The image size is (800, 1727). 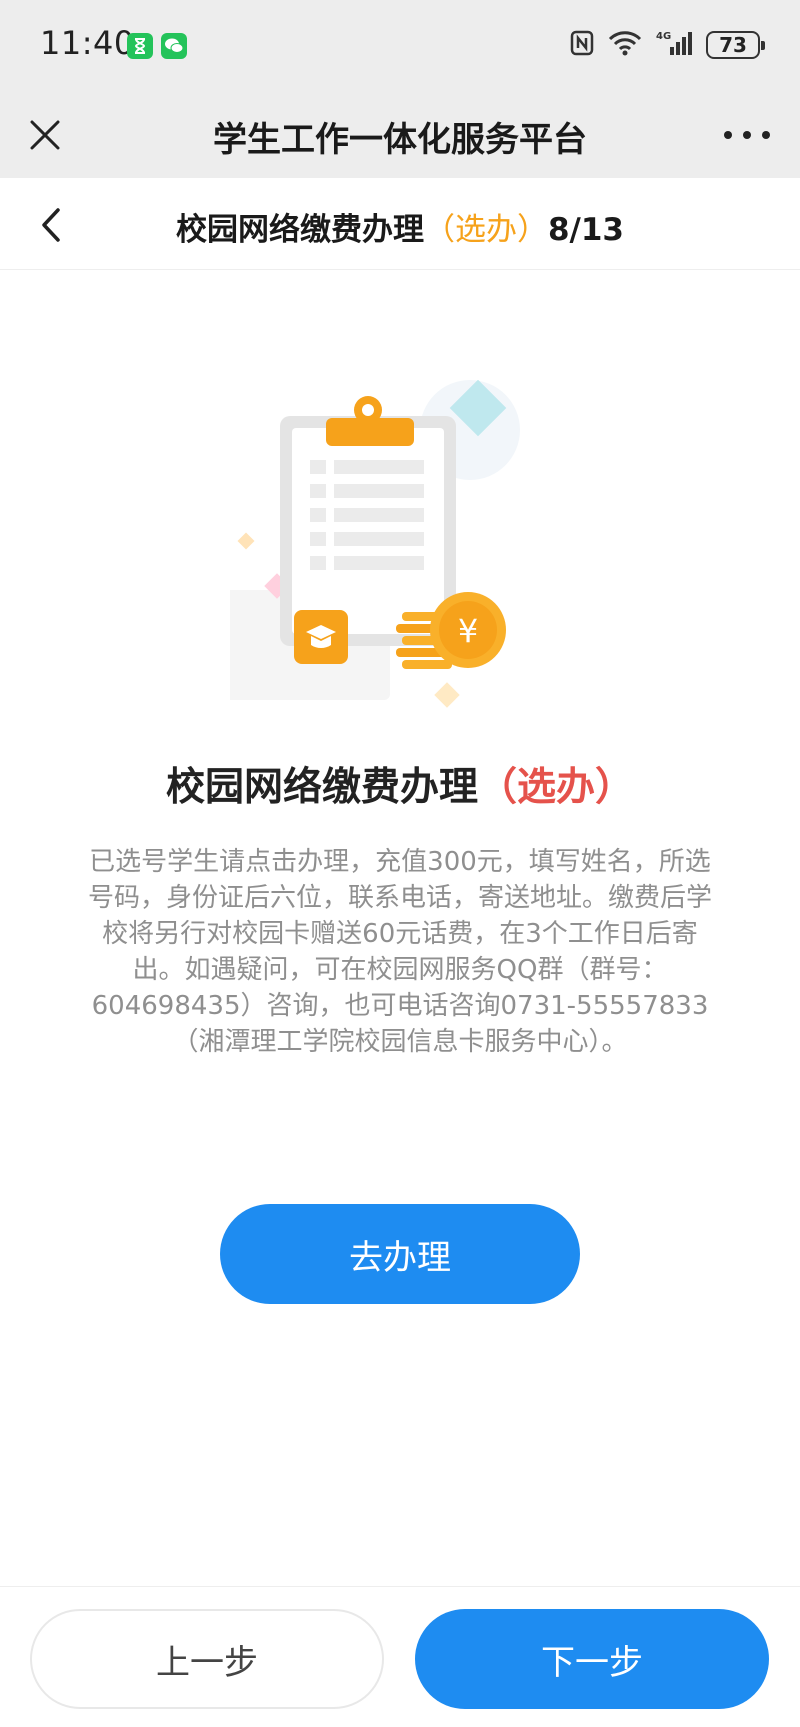 I want to click on title-bar: 学生工作一体化服务平台, so click(x=400, y=135).